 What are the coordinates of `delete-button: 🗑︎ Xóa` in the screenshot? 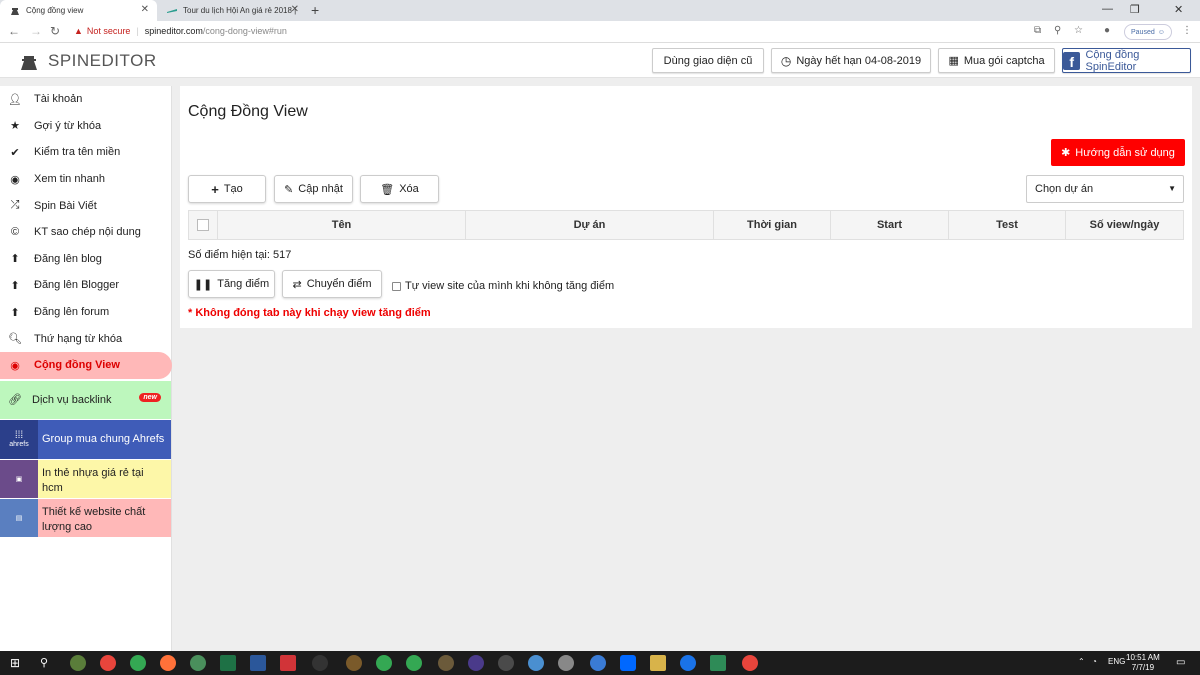 It's located at (399, 189).